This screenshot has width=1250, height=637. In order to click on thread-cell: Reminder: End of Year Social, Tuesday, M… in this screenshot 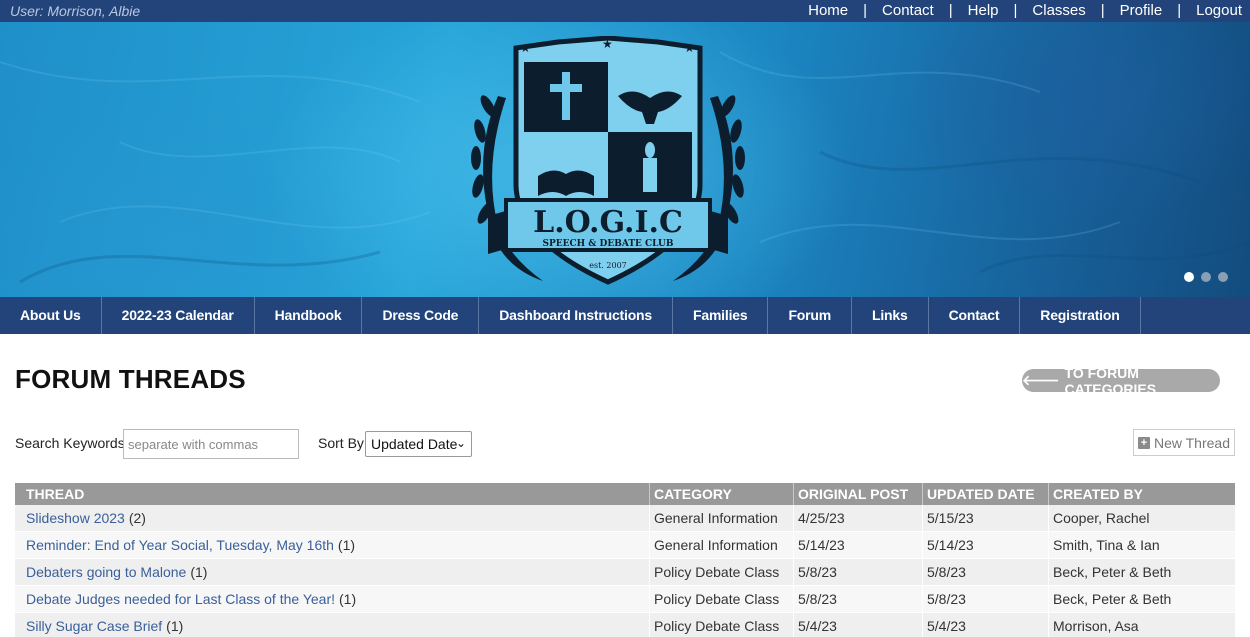, I will do `click(332, 545)`.